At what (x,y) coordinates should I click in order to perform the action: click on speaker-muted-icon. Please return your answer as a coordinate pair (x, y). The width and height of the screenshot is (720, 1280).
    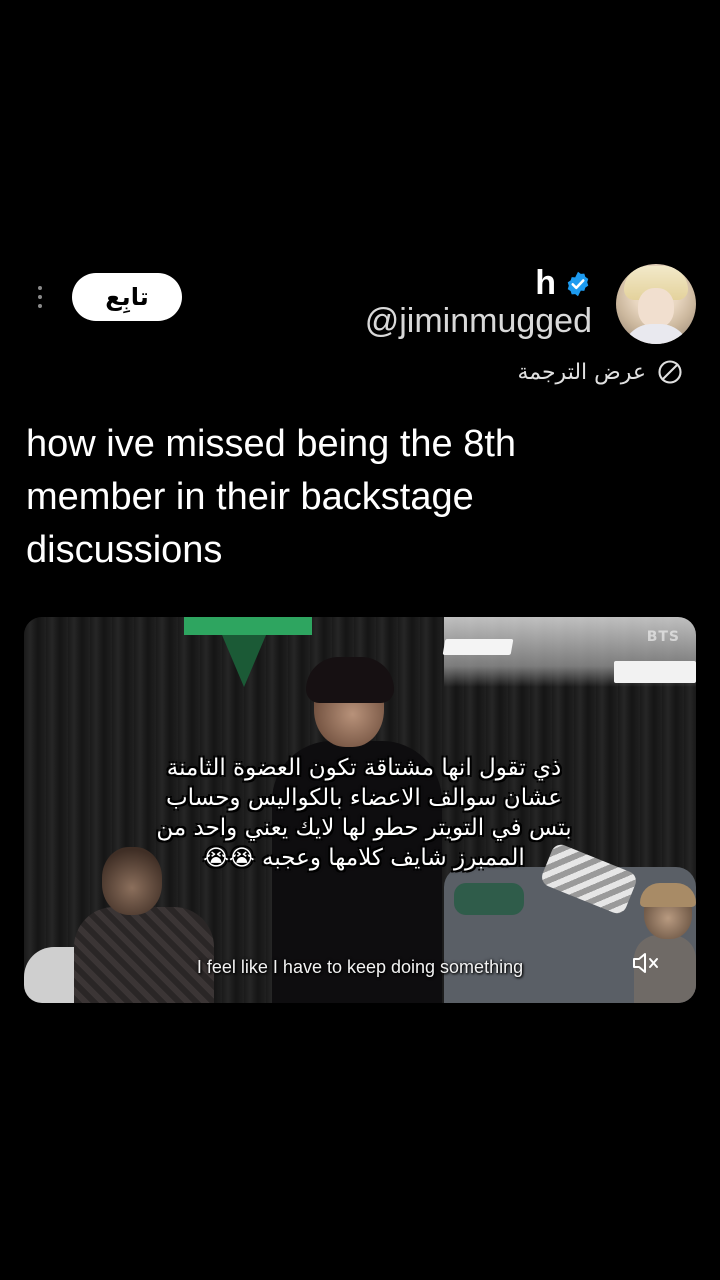
    Looking at the image, I should click on (645, 963).